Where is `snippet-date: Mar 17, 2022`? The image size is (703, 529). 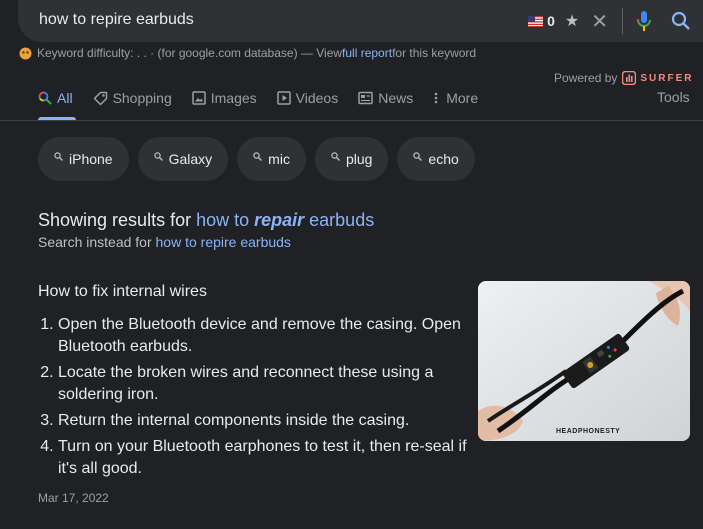 snippet-date: Mar 17, 2022 is located at coordinates (73, 498).